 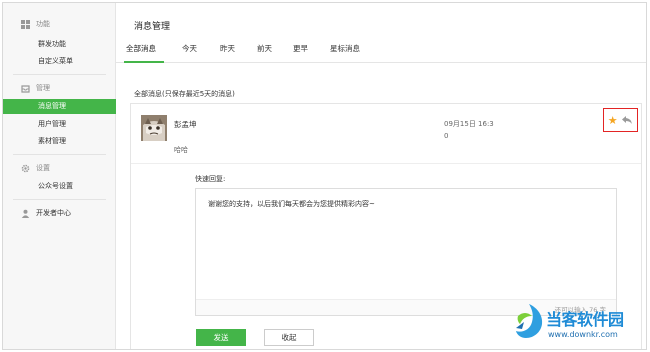 I want to click on star-icon: ★, so click(x=613, y=120).